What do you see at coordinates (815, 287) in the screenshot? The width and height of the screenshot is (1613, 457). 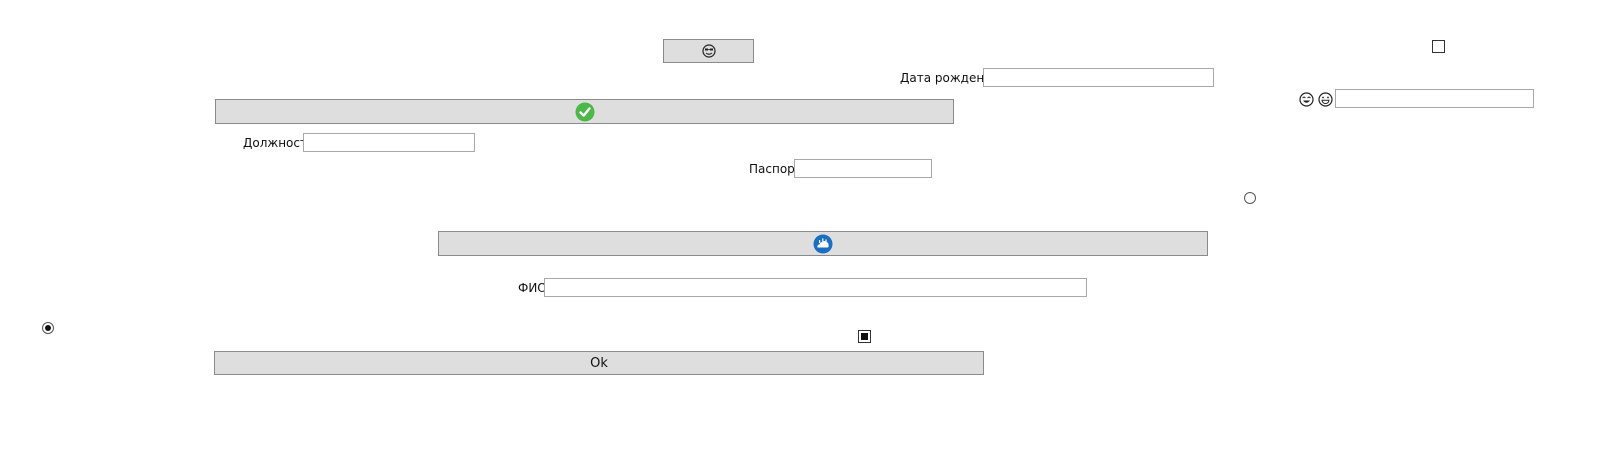 I see `fio-field` at bounding box center [815, 287].